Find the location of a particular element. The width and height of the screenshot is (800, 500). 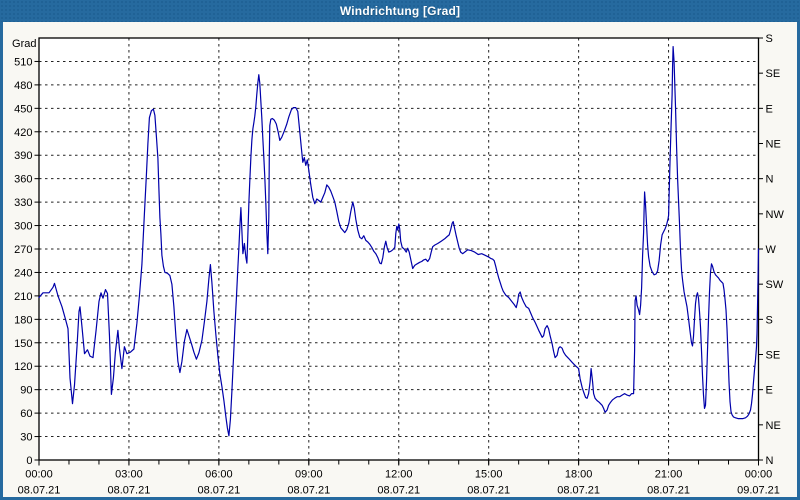

y-axis-tick-label: 360 is located at coordinates (23, 180).